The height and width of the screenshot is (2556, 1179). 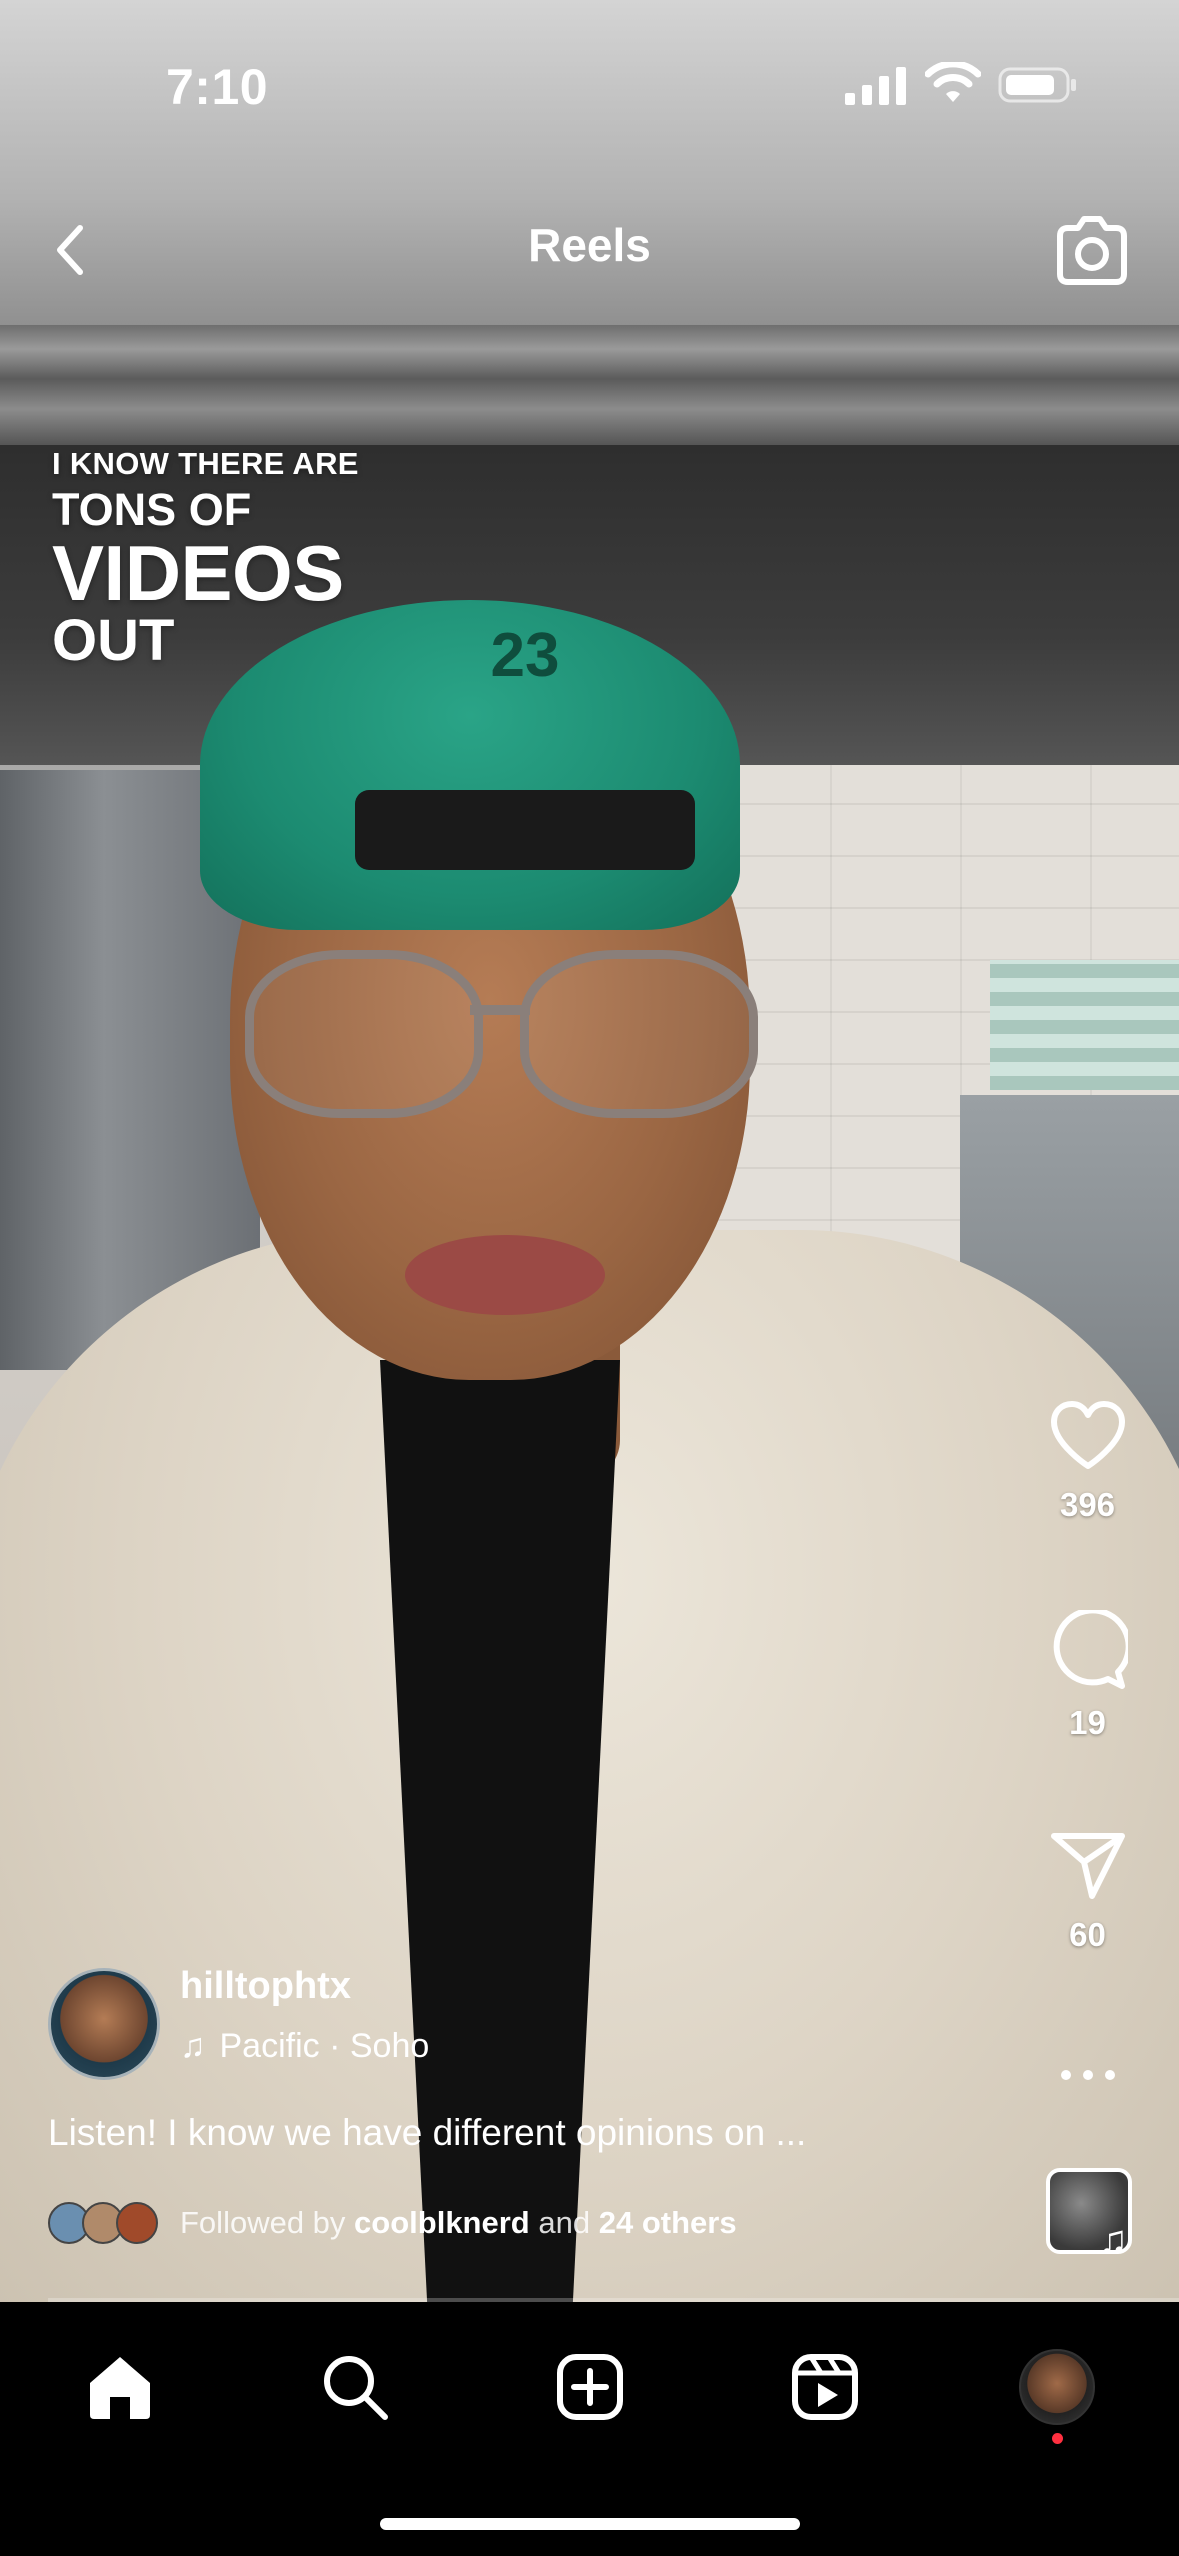 I want to click on tab-create, so click(x=590, y=2387).